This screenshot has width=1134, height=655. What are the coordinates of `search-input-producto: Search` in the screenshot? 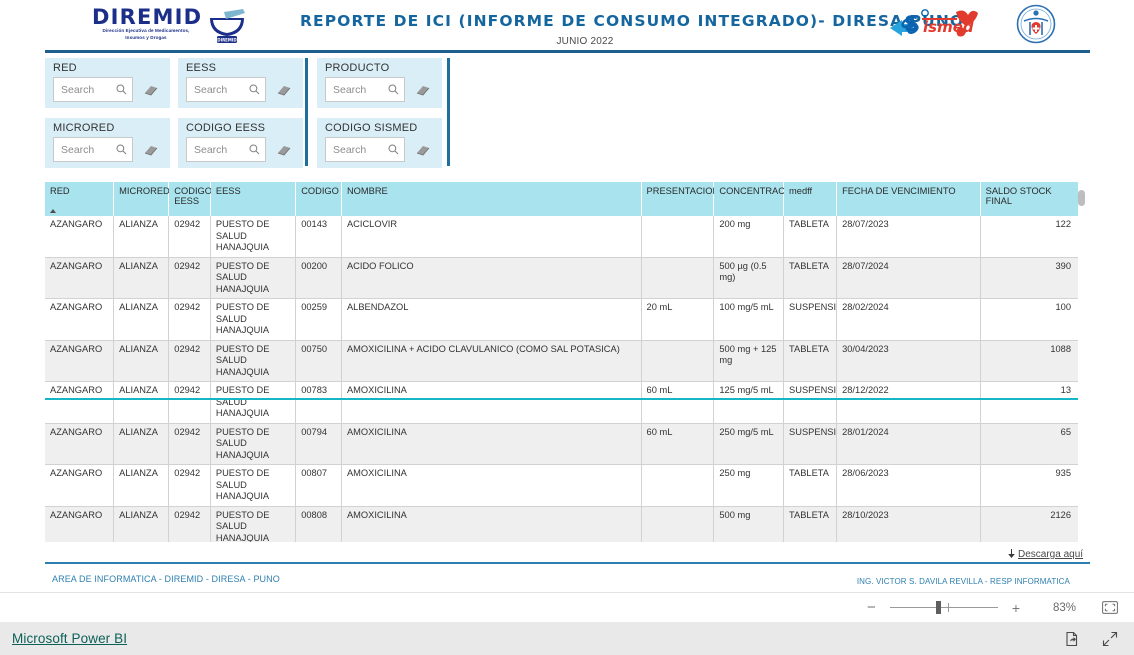 It's located at (365, 89).